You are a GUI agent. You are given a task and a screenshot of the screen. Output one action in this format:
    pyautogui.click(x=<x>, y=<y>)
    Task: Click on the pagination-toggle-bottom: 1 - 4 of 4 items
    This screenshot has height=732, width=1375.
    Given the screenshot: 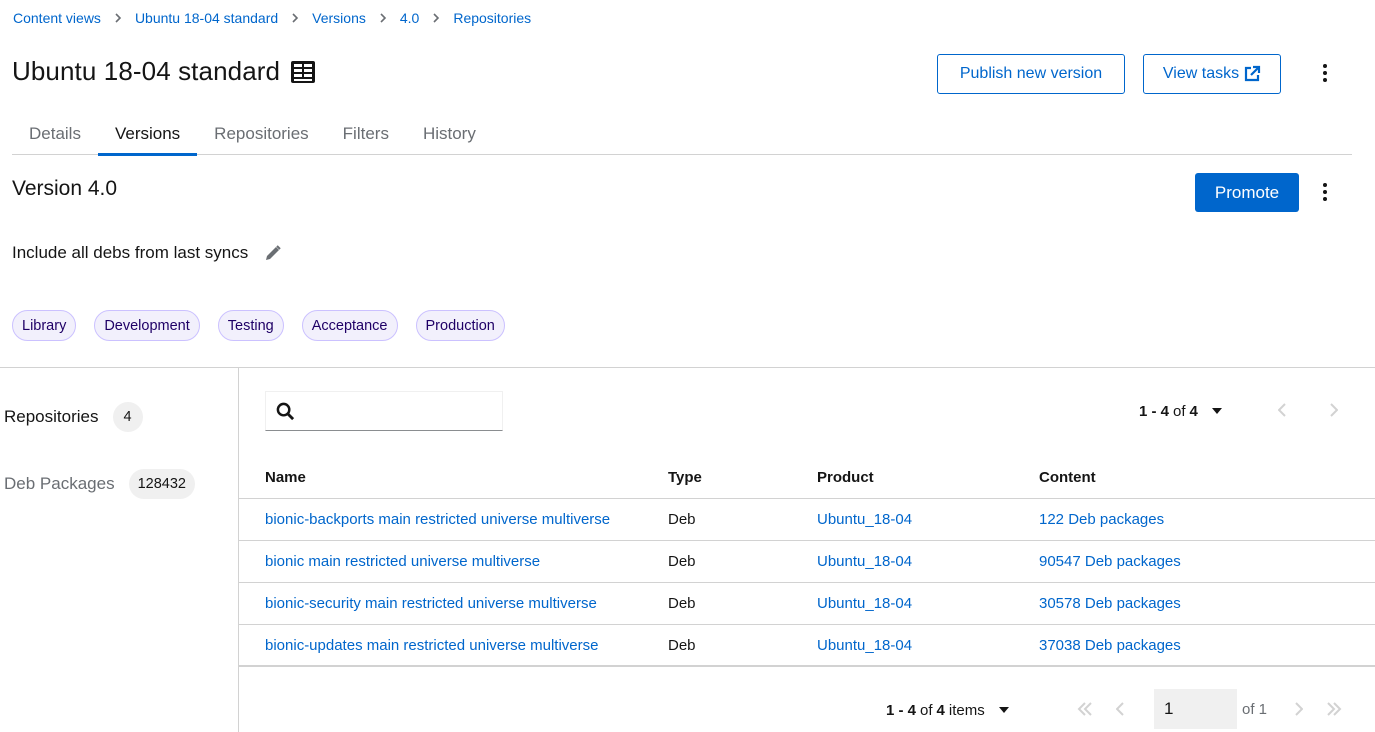 What is the action you would take?
    pyautogui.click(x=947, y=710)
    